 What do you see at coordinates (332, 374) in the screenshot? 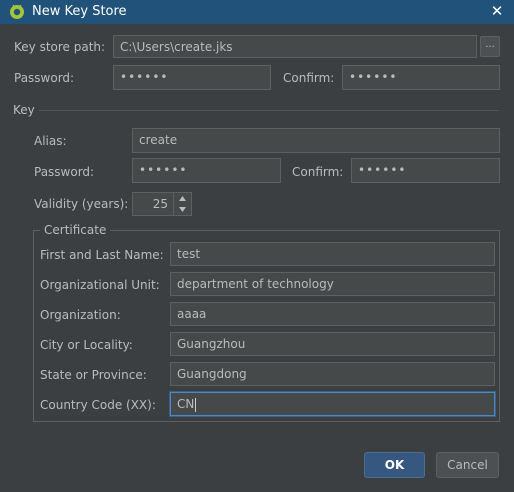
I see `state-province-input: Guangdong` at bounding box center [332, 374].